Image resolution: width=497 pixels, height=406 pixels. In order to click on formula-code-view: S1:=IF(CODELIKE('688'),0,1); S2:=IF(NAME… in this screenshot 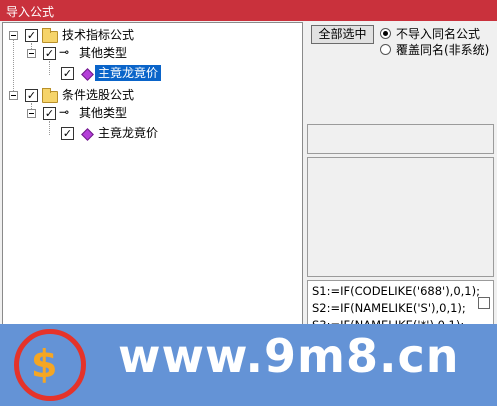, I will do `click(400, 305)`.